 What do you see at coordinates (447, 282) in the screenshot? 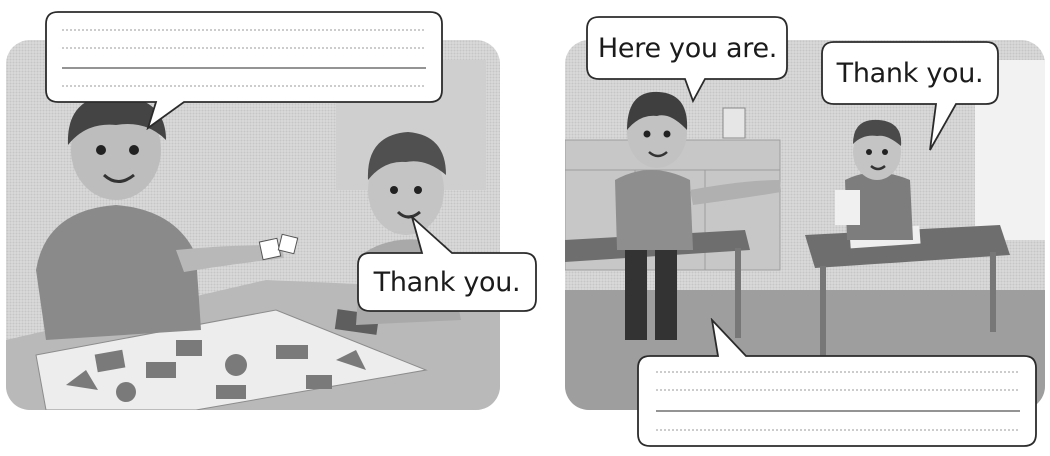
I see `speech-text-thank-you-left: Thank you.` at bounding box center [447, 282].